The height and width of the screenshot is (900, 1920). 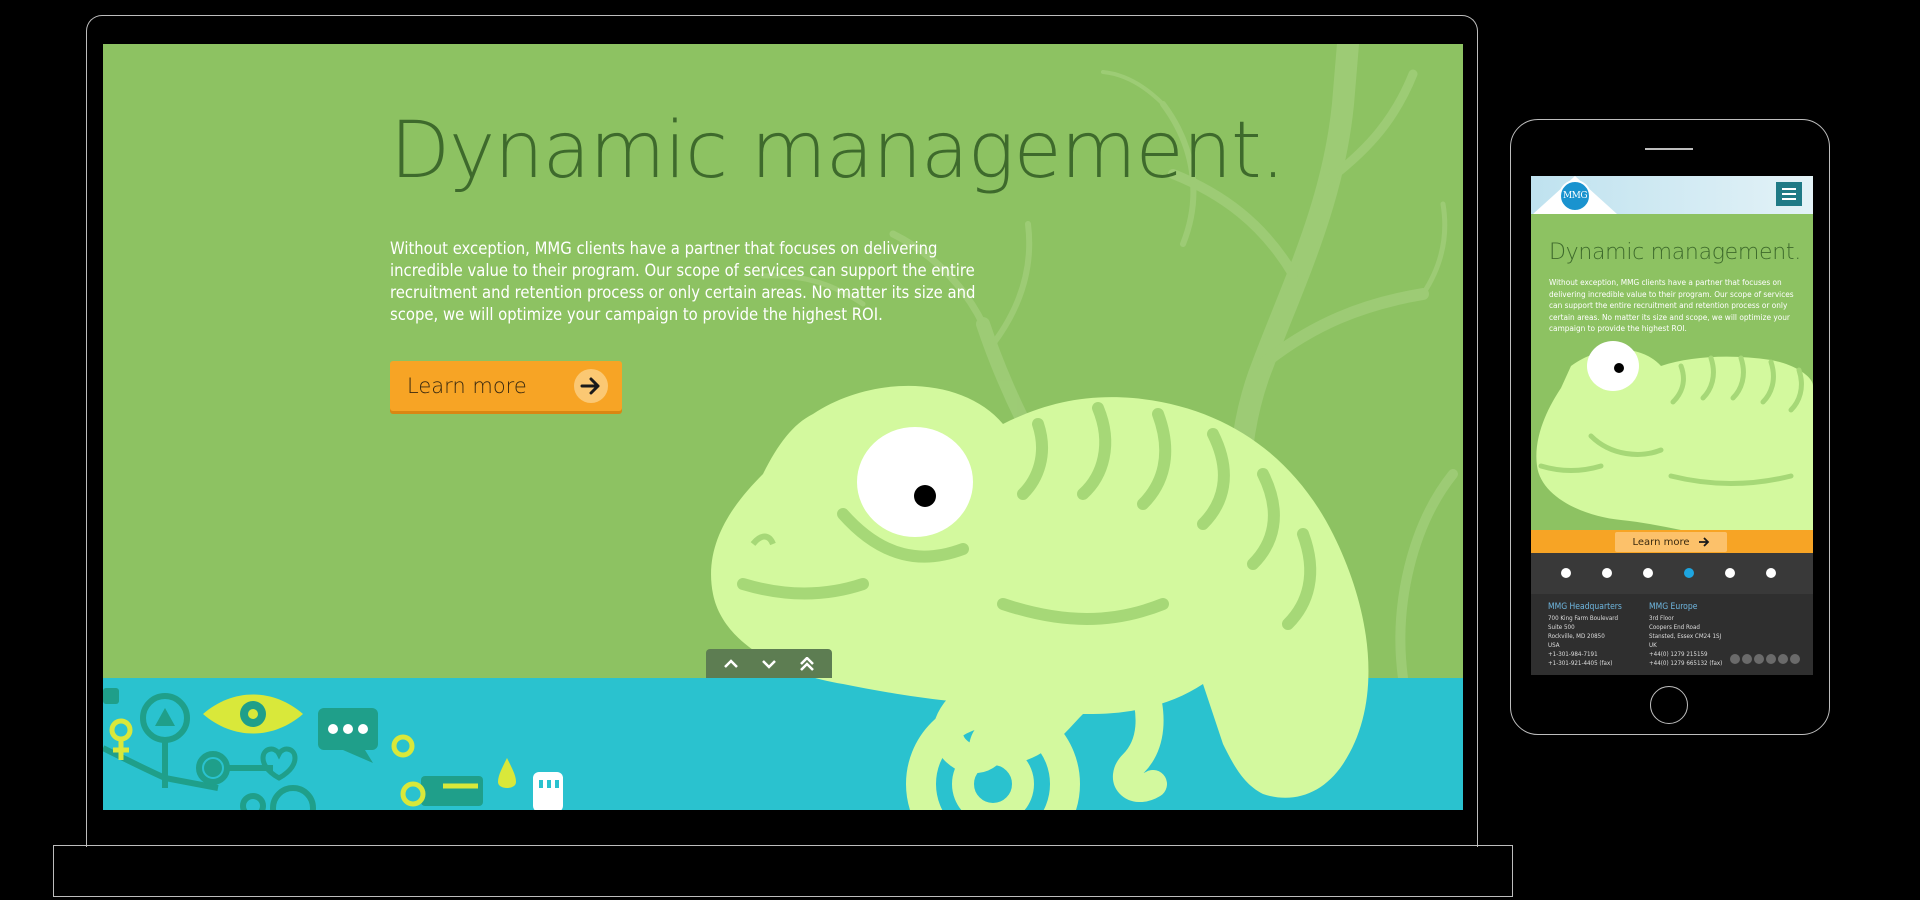 I want to click on mobile-header: MMG, so click(x=1672, y=195).